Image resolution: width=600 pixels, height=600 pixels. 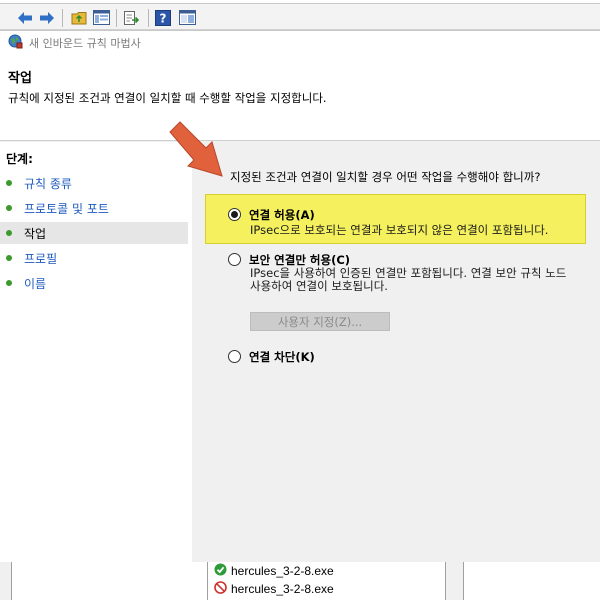 I want to click on step-action: 작업, so click(x=94, y=233).